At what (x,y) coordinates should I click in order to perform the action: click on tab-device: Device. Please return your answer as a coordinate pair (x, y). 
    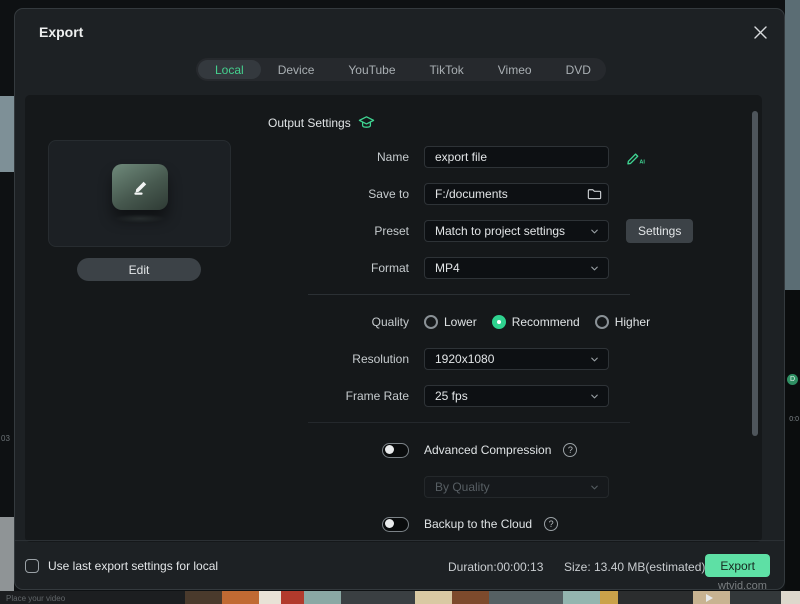
    Looking at the image, I should click on (296, 69).